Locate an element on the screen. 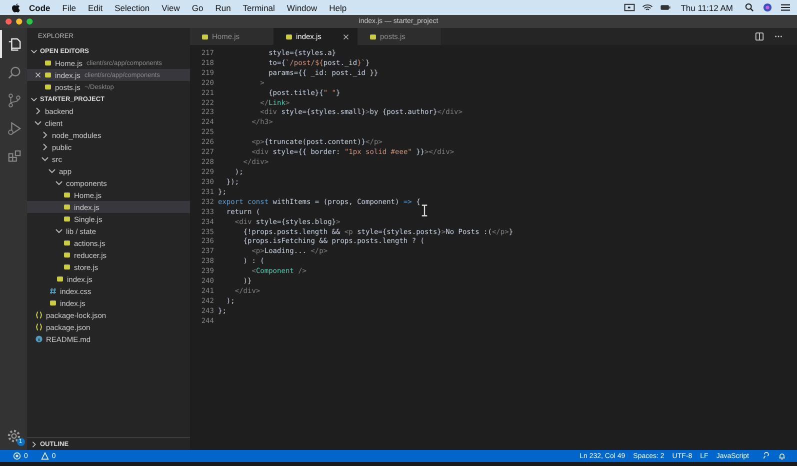 Image resolution: width=797 pixels, height=466 pixels. menu-item: View is located at coordinates (171, 7).